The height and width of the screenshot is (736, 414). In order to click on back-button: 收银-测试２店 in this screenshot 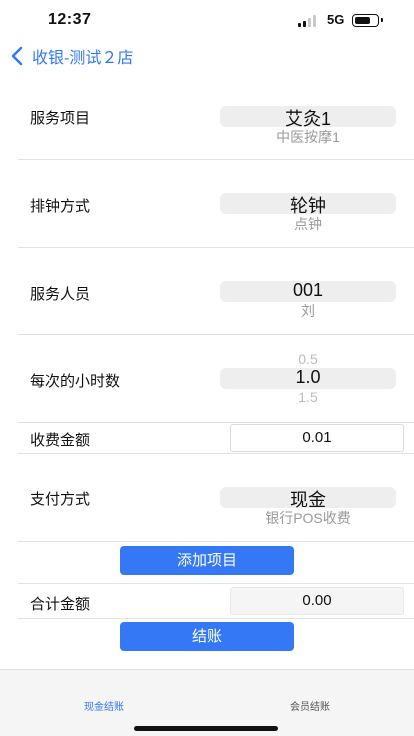, I will do `click(71, 56)`.